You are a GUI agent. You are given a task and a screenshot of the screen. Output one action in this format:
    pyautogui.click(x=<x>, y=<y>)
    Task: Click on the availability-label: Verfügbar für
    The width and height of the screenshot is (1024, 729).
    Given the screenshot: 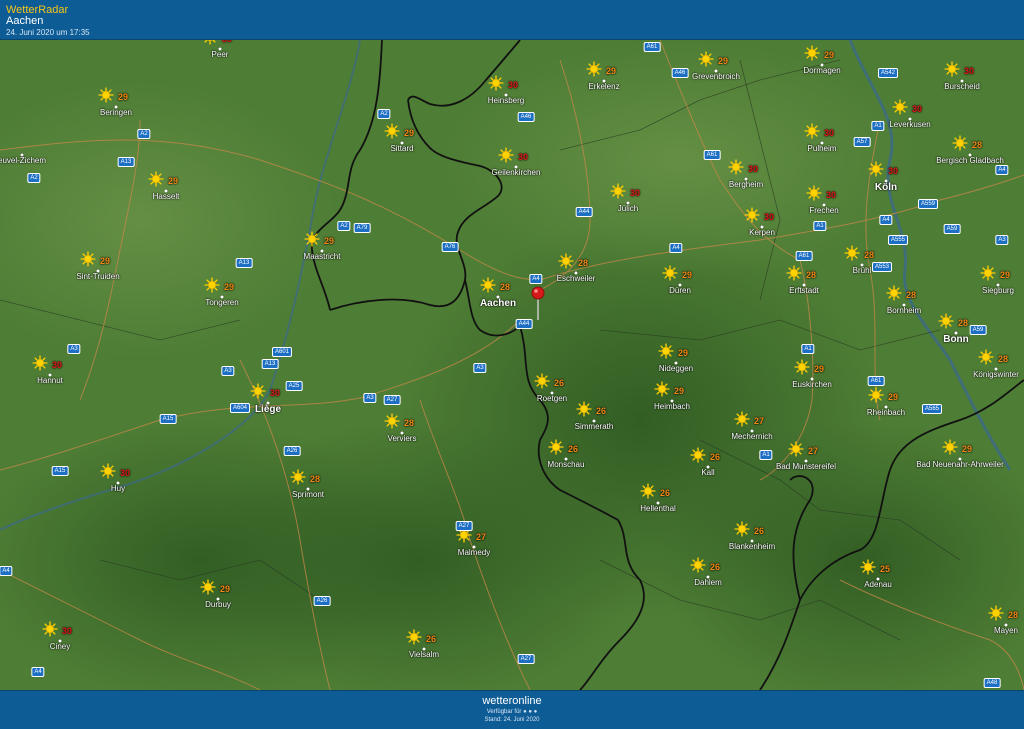 What is the action you would take?
    pyautogui.click(x=504, y=712)
    